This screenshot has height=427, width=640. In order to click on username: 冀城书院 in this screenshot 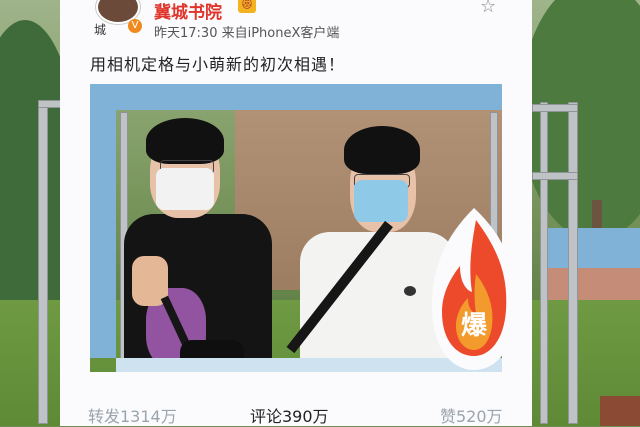, I will do `click(188, 13)`.